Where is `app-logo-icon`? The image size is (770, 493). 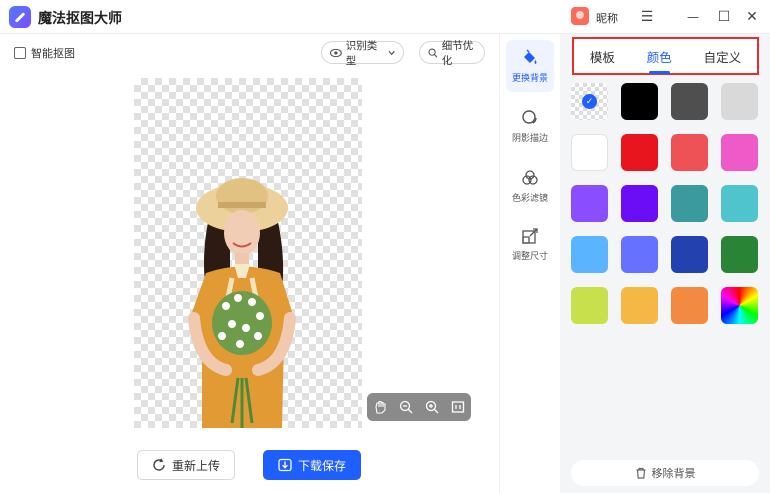
app-logo-icon is located at coordinates (20, 17).